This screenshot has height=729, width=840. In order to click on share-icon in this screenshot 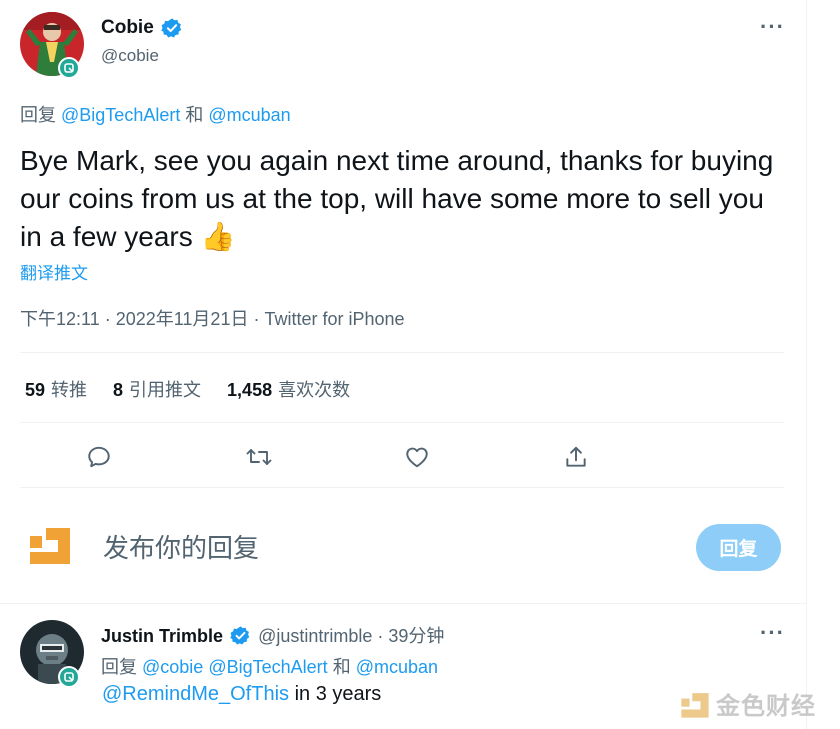, I will do `click(576, 456)`.